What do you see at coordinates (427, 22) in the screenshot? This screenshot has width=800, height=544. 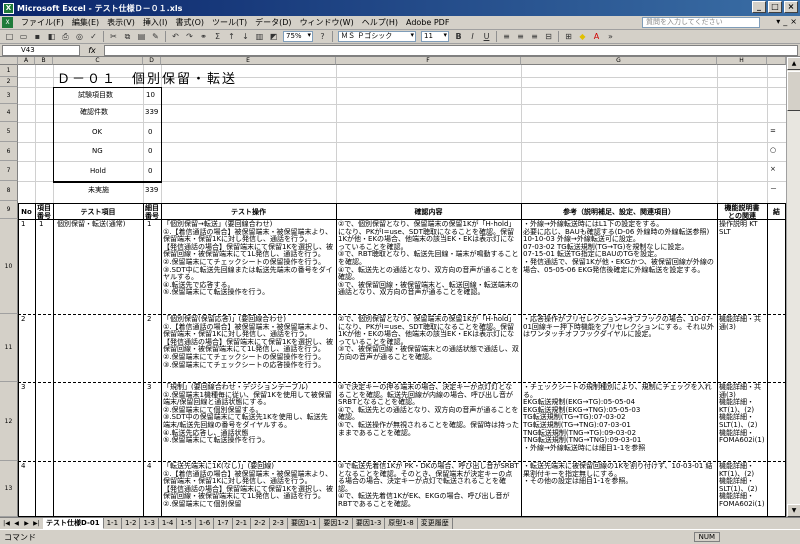 I see `menu-adobe-pdf: Adobe PDF` at bounding box center [427, 22].